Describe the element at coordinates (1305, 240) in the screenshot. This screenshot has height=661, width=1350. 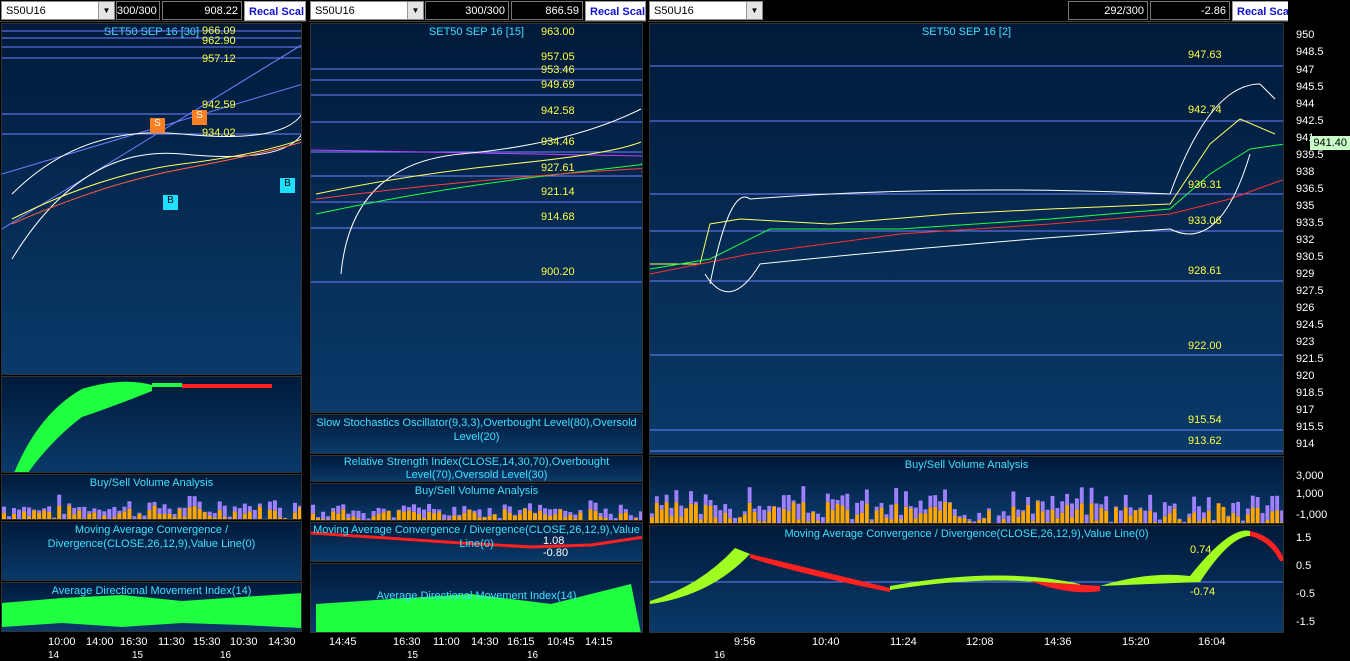
I see `price-tick: 932` at that location.